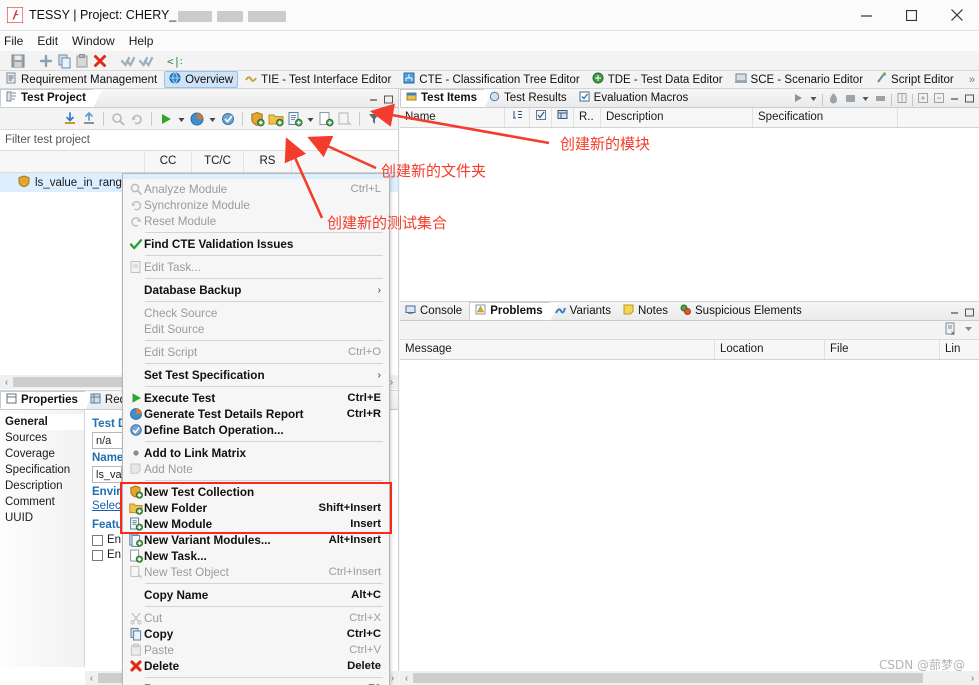 This screenshot has width=979, height=685. What do you see at coordinates (865, 99) in the screenshot?
I see `settings-dropdown-icon` at bounding box center [865, 99].